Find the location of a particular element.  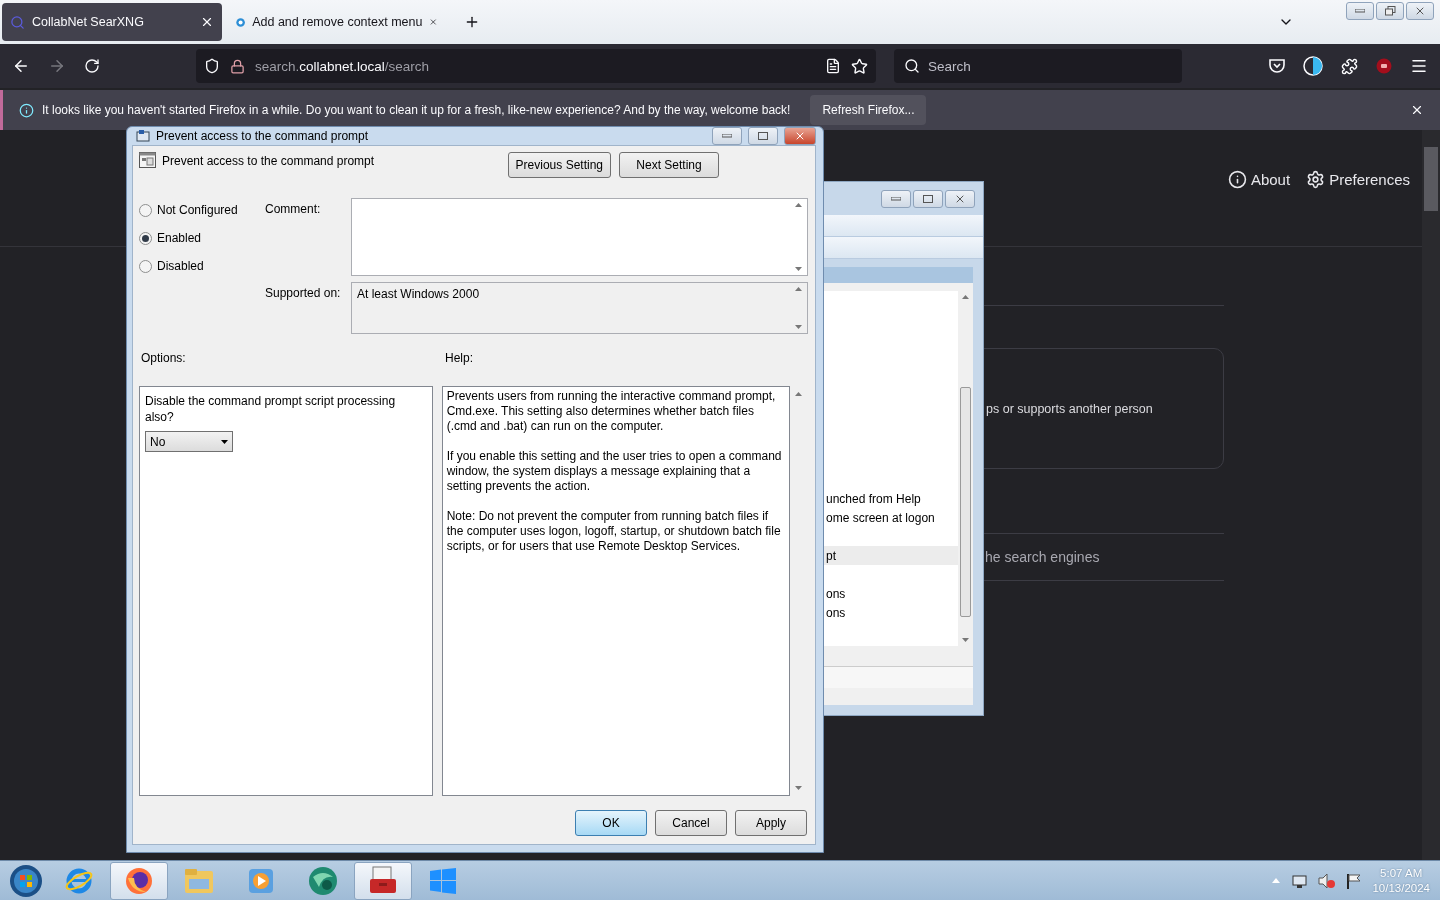

settings-icon is located at coordinates (1316, 179).